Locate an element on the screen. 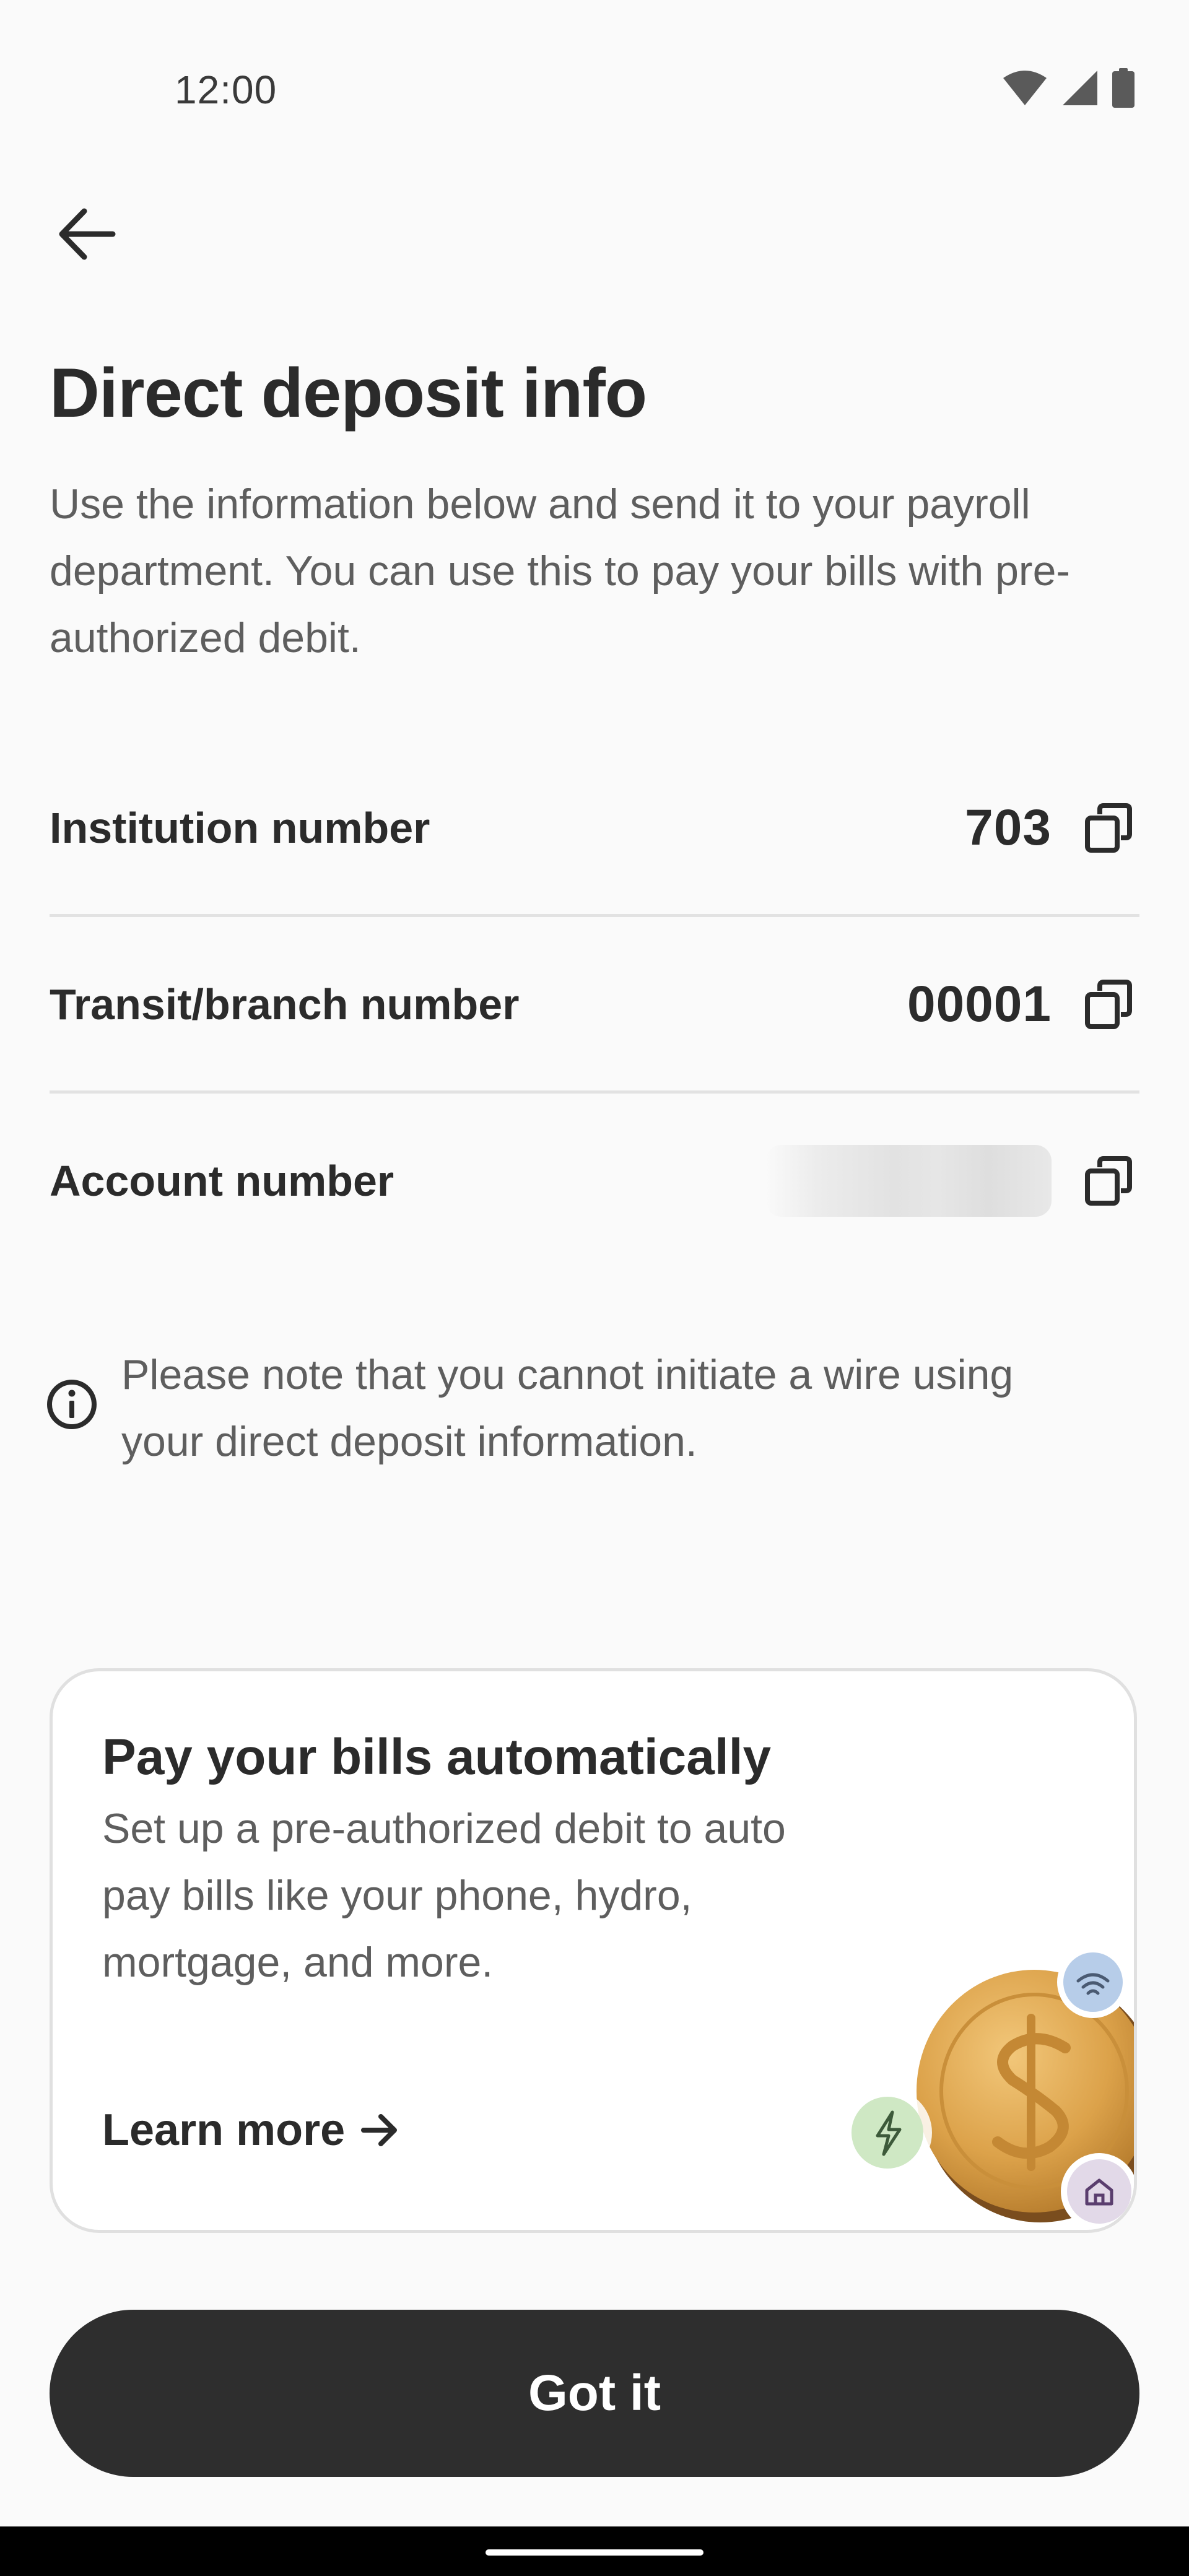 Image resolution: width=1189 pixels, height=2576 pixels. home-gesture-handle is located at coordinates (594, 2552).